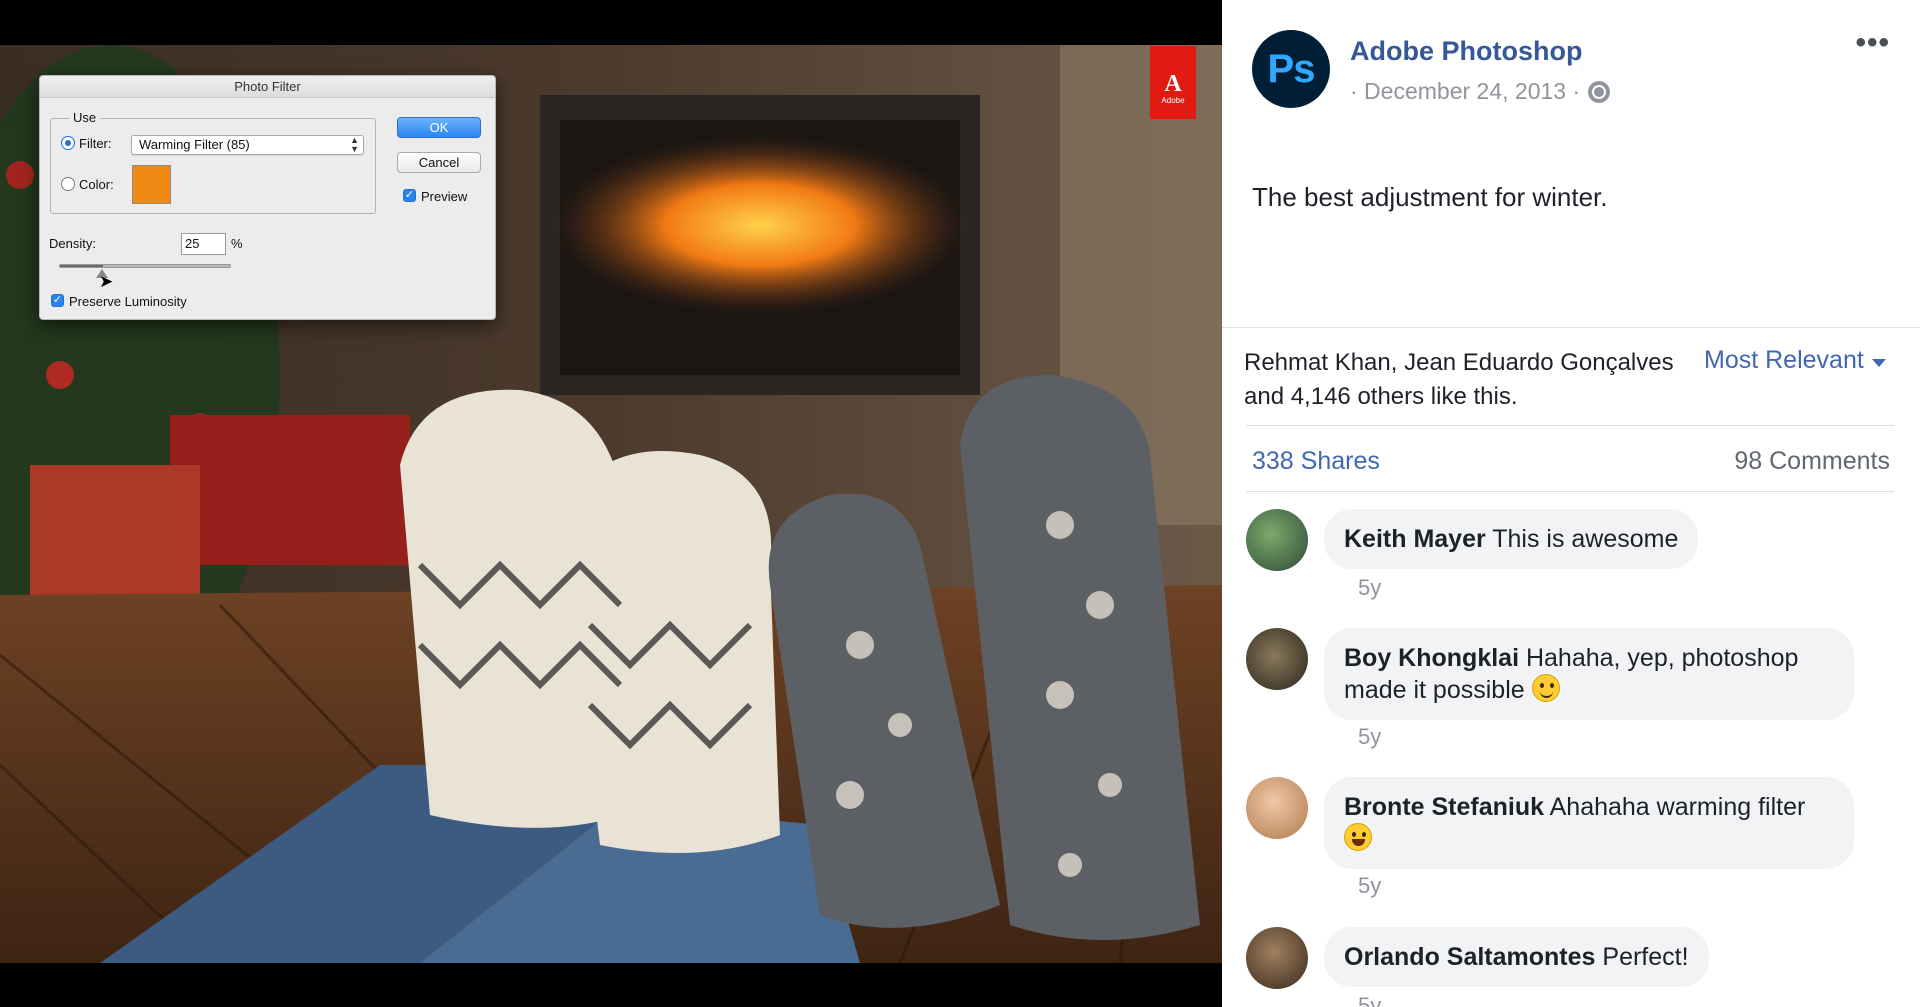 The image size is (1920, 1007). I want to click on post-text: The best adjustment for winter., so click(1430, 197).